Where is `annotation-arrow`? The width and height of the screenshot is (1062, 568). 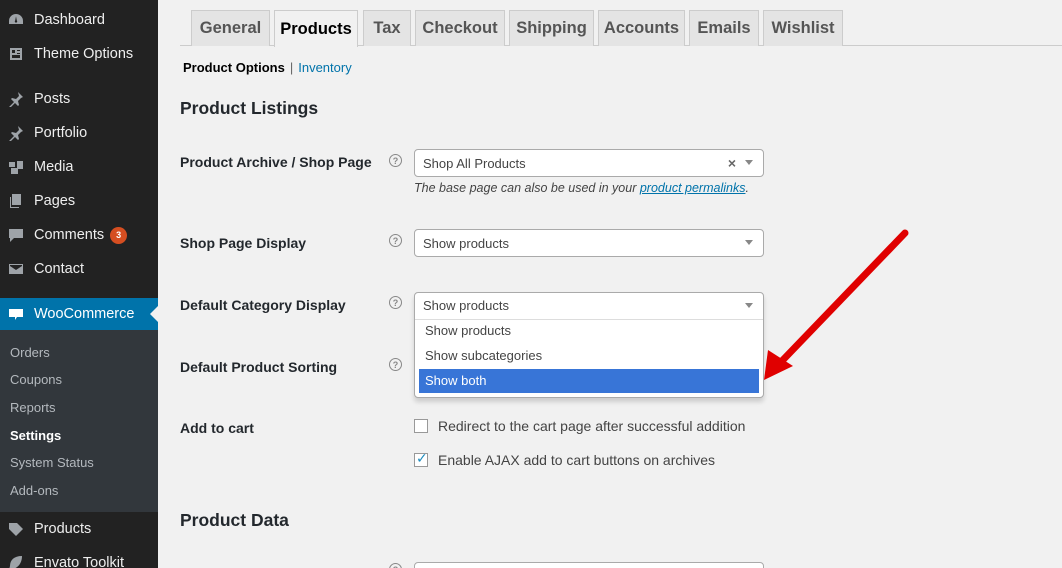
annotation-arrow is located at coordinates (836, 304).